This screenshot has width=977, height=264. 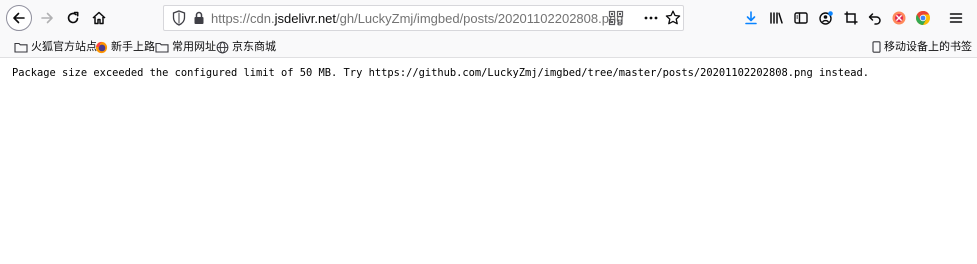 I want to click on bookmark-item-0: 火狐官方站点, so click(x=55, y=47).